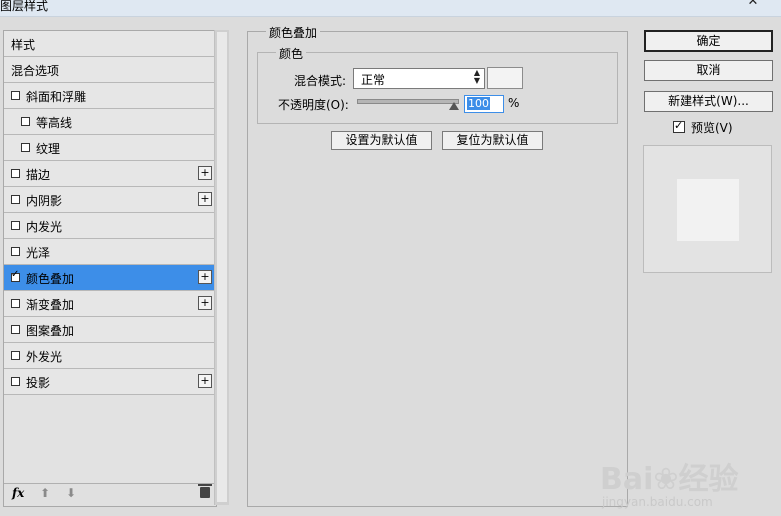 The width and height of the screenshot is (781, 516). I want to click on style-item-label: 光泽, so click(38, 253).